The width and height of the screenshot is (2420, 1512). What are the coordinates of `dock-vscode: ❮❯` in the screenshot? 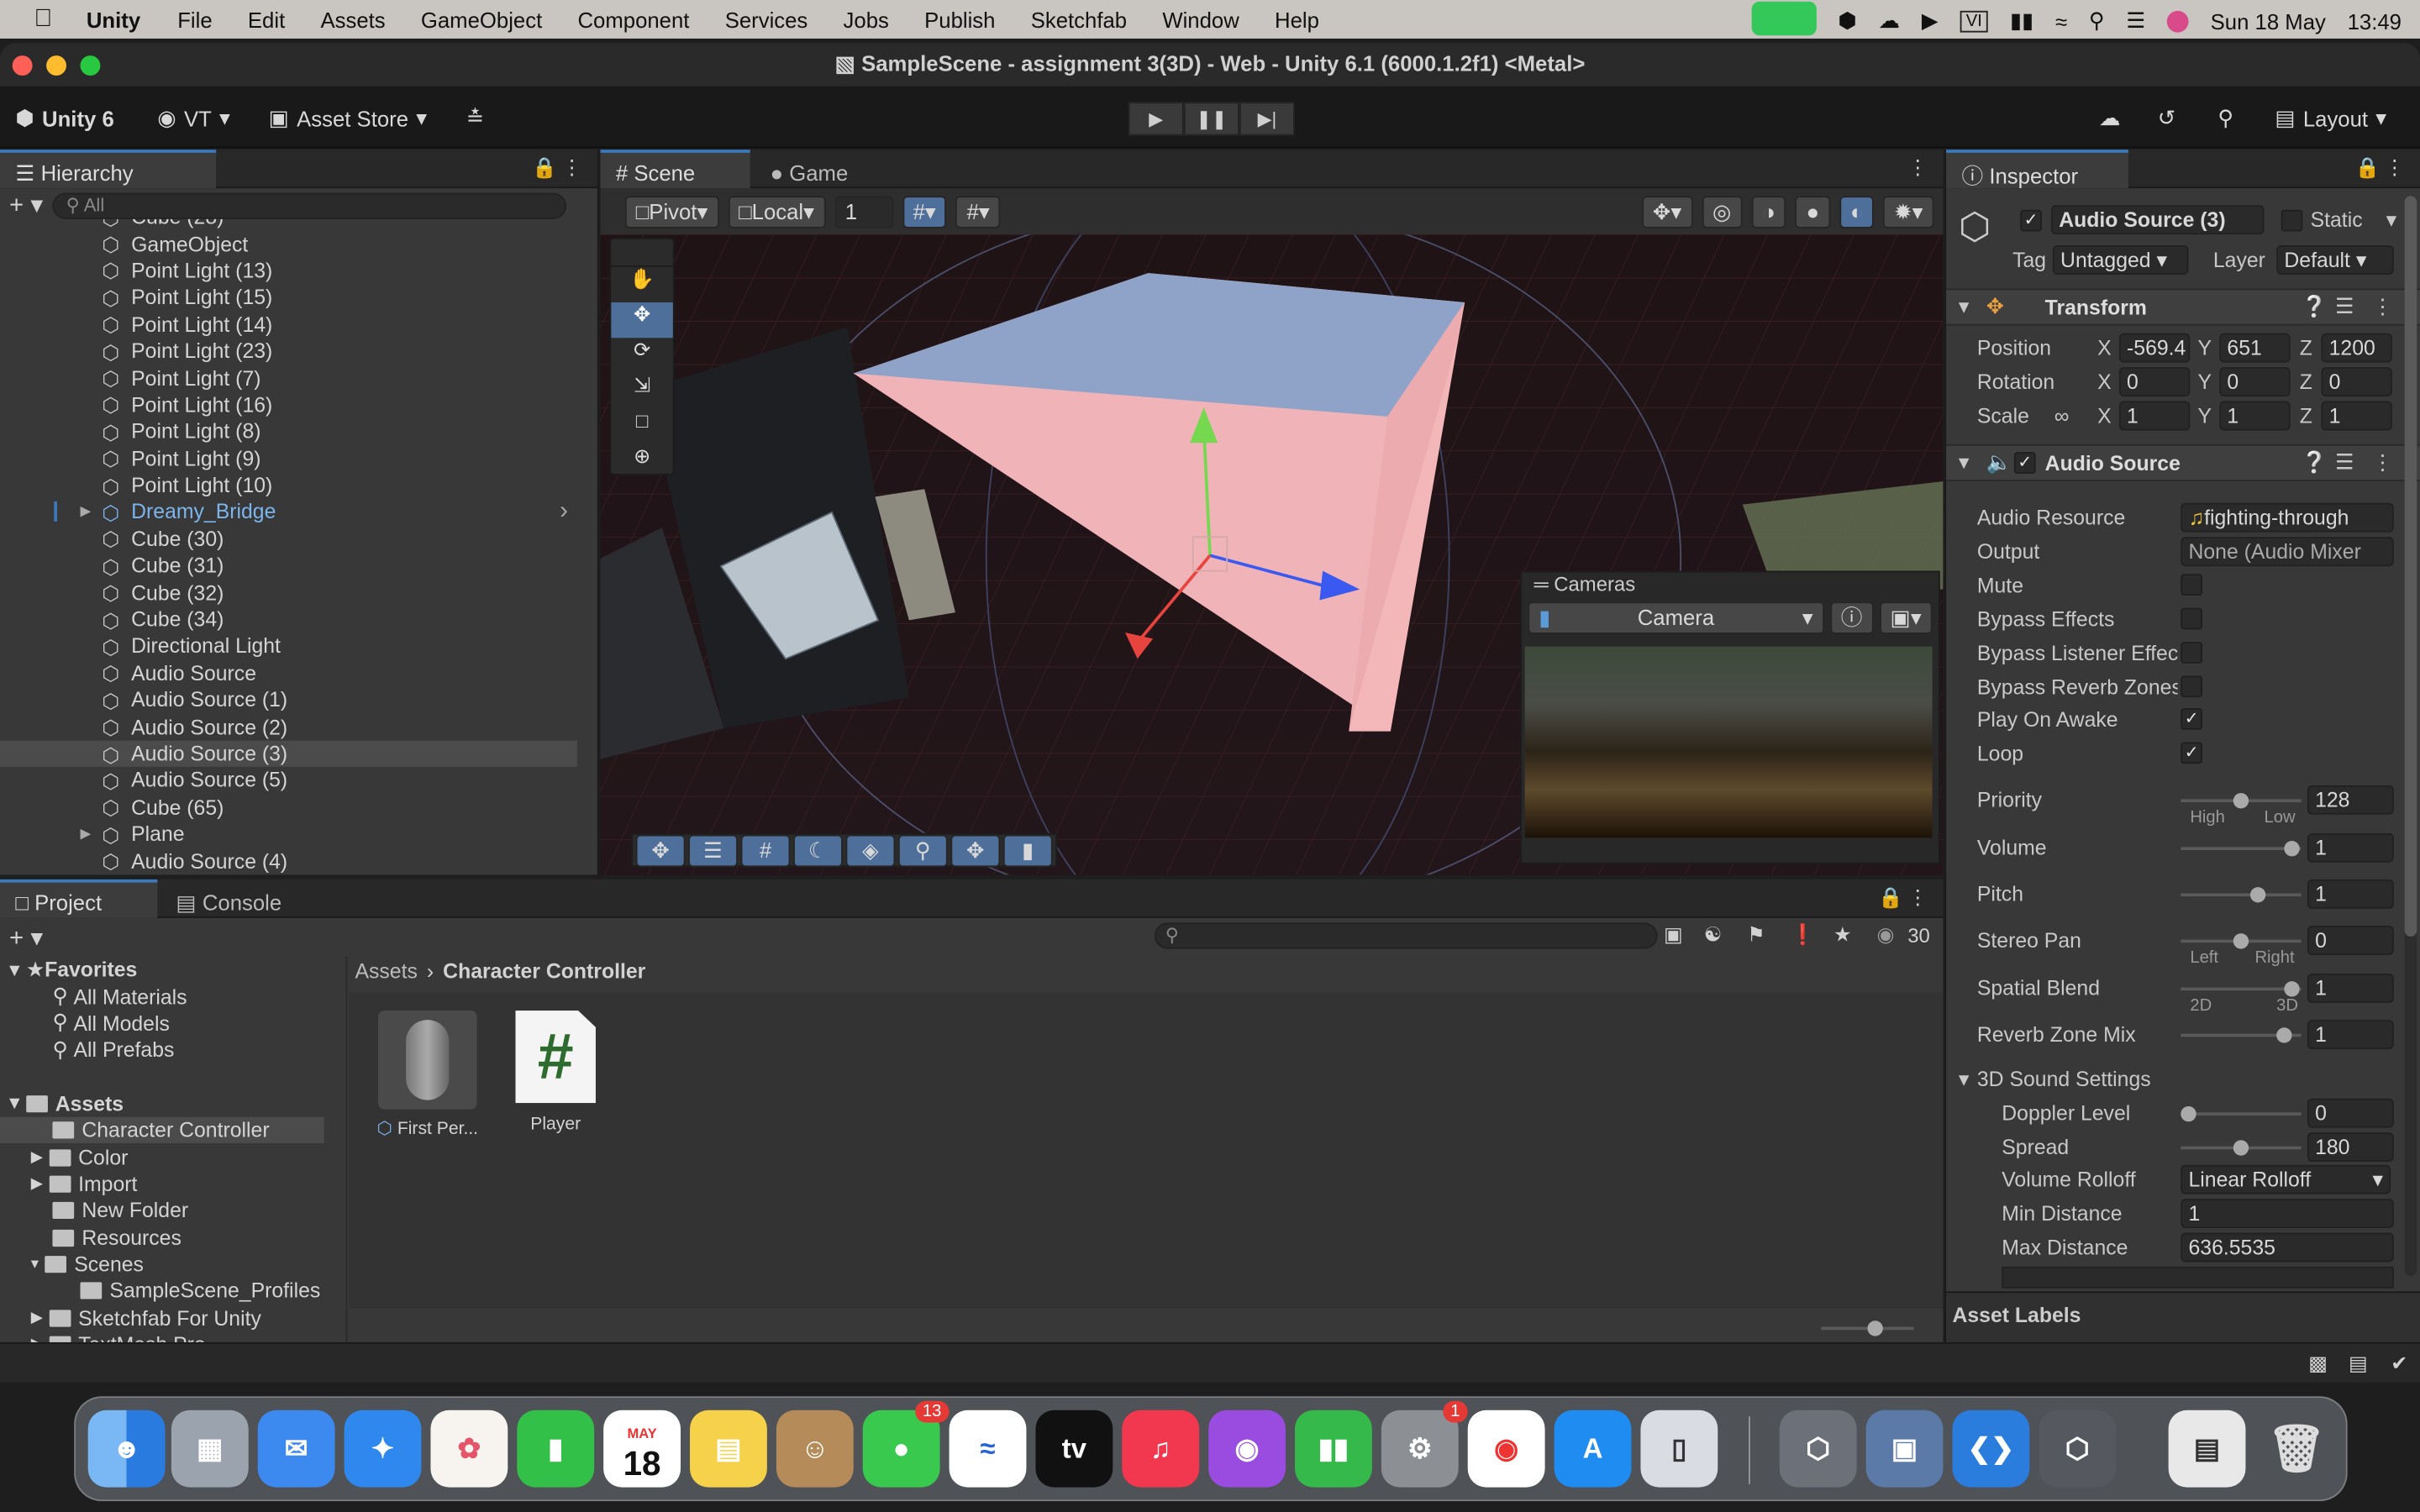 It's located at (1991, 1449).